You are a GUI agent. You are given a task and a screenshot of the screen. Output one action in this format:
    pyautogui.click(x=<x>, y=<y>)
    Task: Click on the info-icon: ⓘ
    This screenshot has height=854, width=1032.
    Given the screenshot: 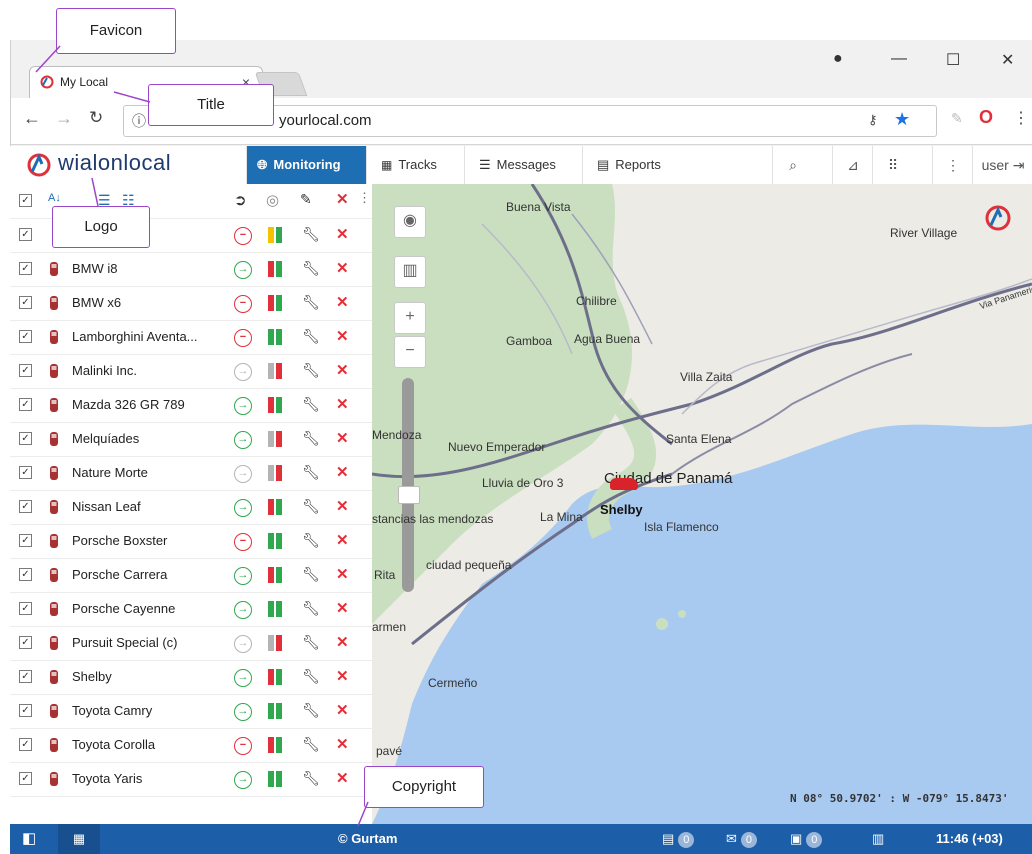 What is the action you would take?
    pyautogui.click(x=139, y=121)
    